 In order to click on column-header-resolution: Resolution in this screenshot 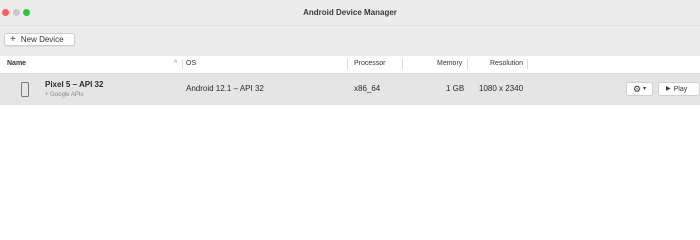, I will do `click(506, 65)`.